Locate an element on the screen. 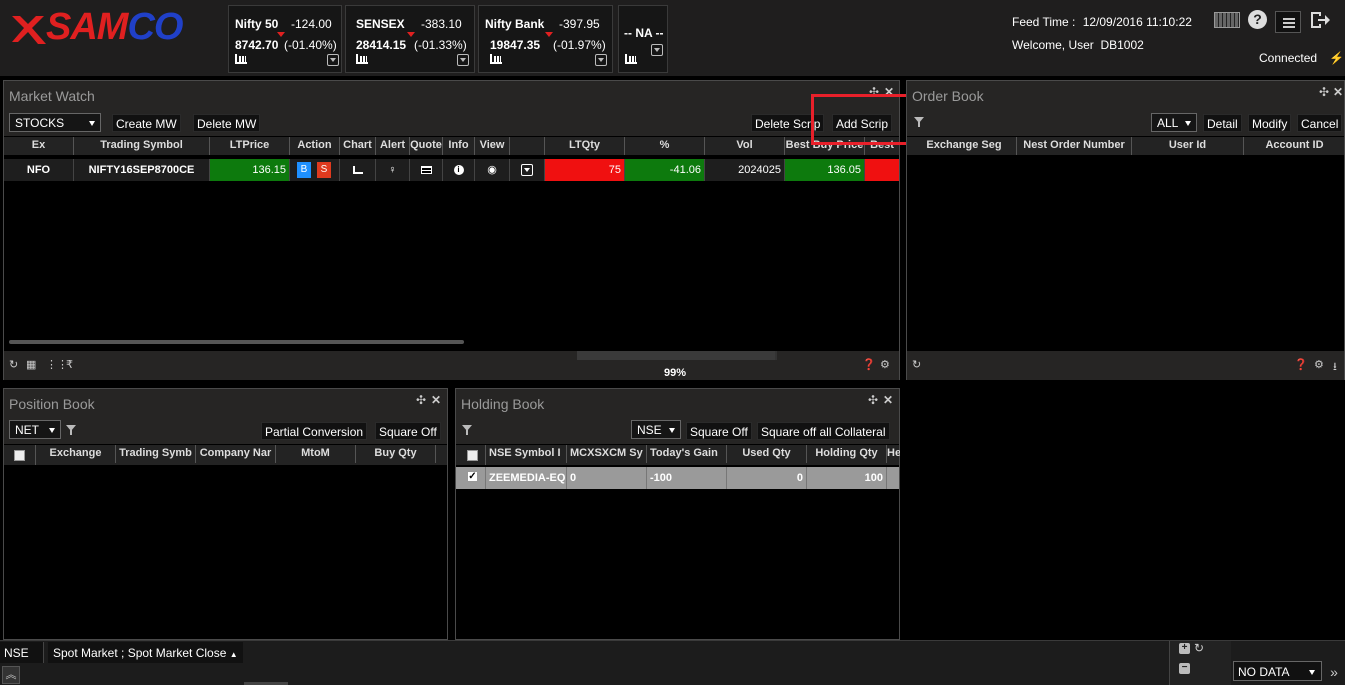 This screenshot has width=1345, height=685. menu-icon is located at coordinates (1288, 22).